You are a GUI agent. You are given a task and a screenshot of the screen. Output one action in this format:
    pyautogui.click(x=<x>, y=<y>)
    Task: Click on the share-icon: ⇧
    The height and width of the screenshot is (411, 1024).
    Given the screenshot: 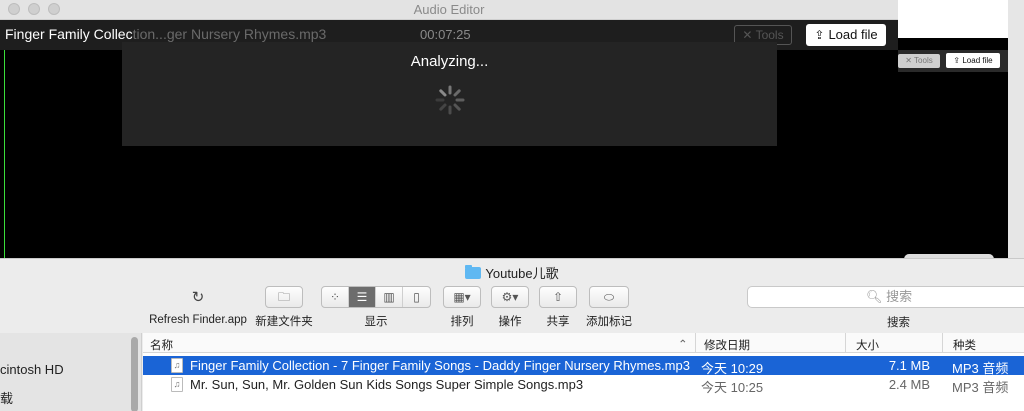 What is the action you would take?
    pyautogui.click(x=558, y=297)
    